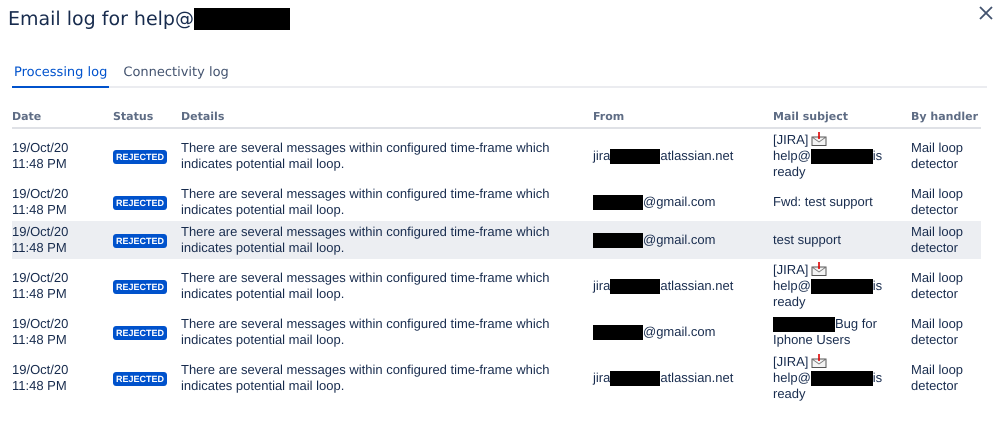  What do you see at coordinates (133, 116) in the screenshot?
I see `column-header: Status` at bounding box center [133, 116].